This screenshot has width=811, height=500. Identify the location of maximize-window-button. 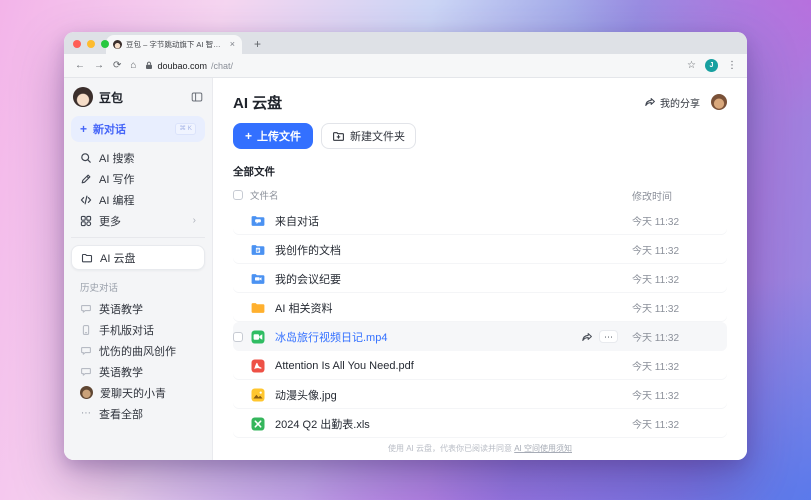
(105, 44).